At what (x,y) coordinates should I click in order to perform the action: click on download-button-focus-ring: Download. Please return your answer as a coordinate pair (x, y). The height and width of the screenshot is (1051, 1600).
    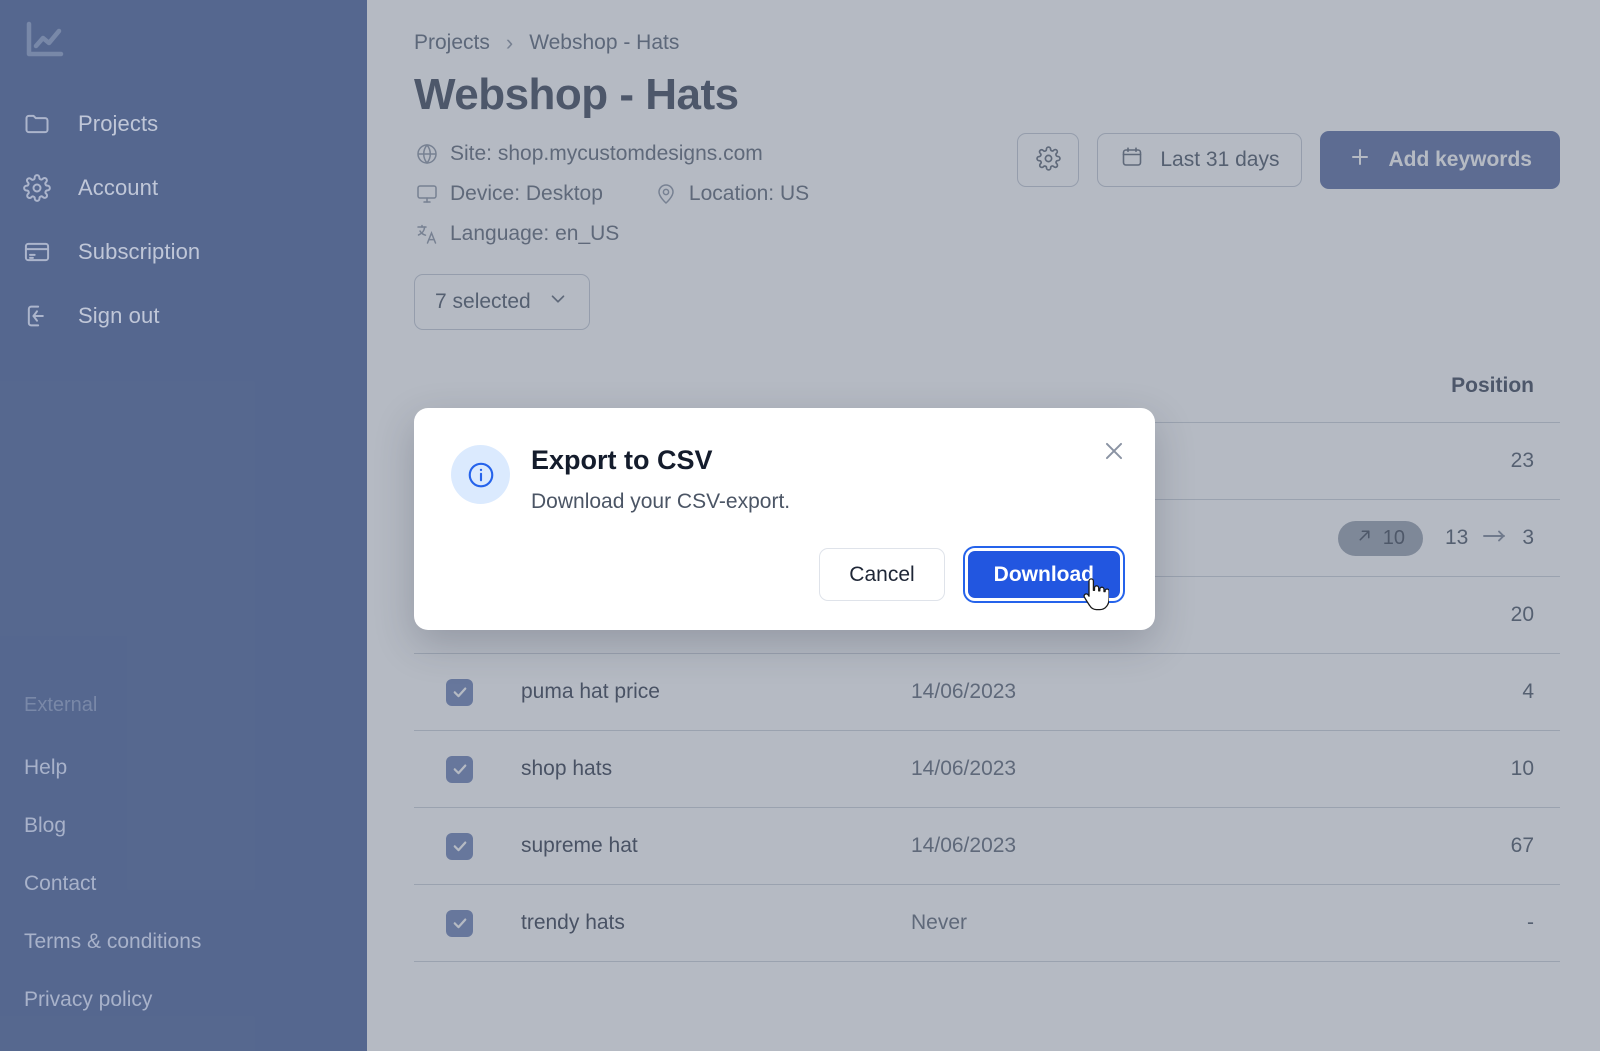
    Looking at the image, I should click on (1043, 574).